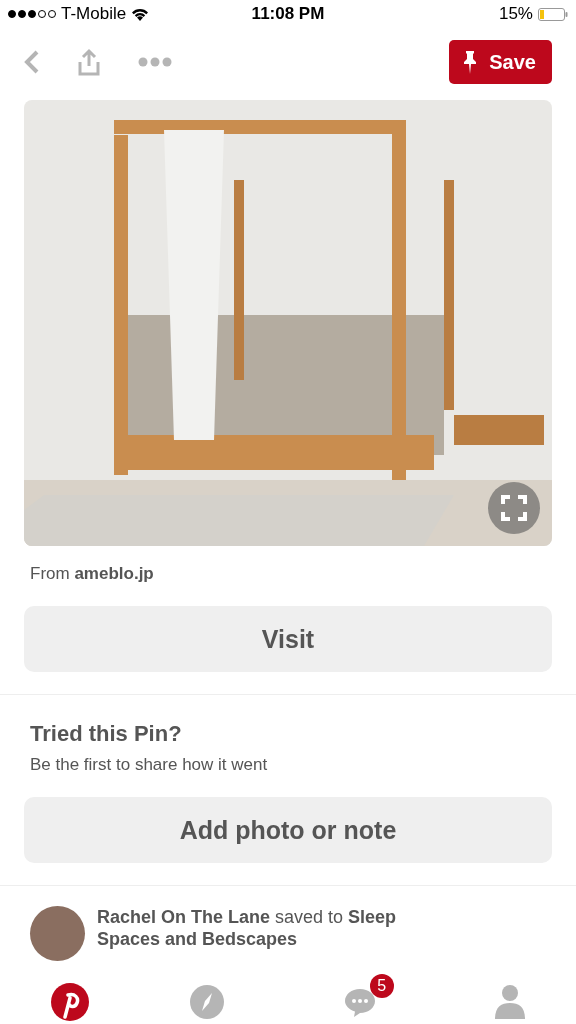 Image resolution: width=576 pixels, height=1024 pixels. I want to click on messages-tab: 5, so click(368, 996).